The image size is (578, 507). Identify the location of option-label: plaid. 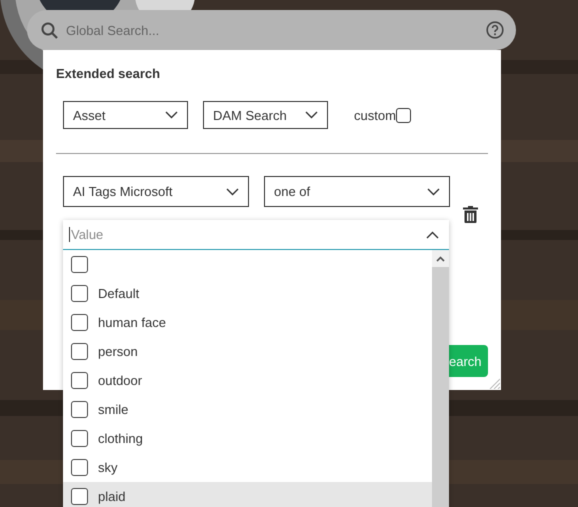
(112, 496).